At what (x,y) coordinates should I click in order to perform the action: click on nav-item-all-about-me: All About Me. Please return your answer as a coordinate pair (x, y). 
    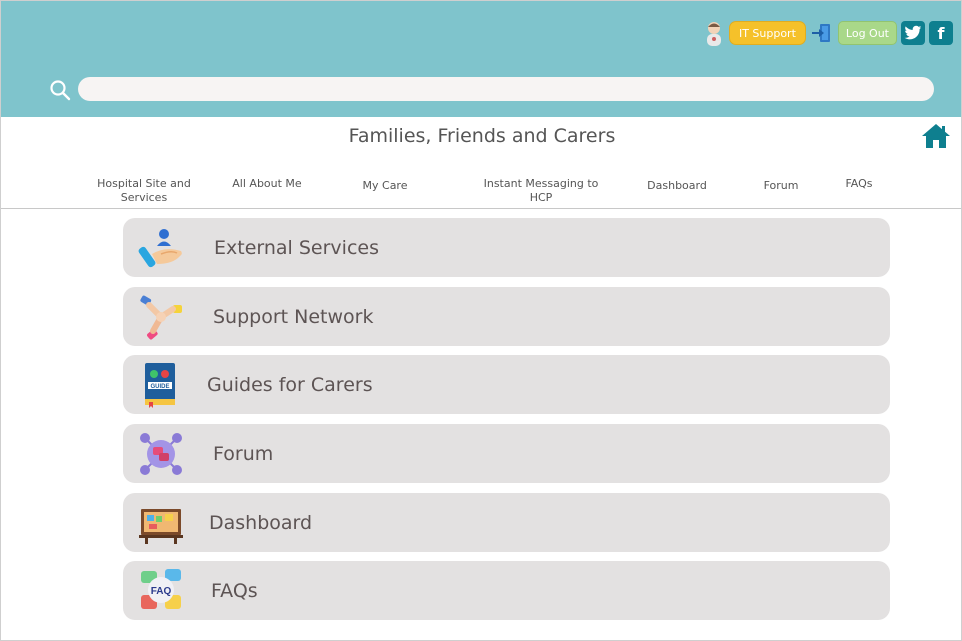
    Looking at the image, I should click on (267, 184).